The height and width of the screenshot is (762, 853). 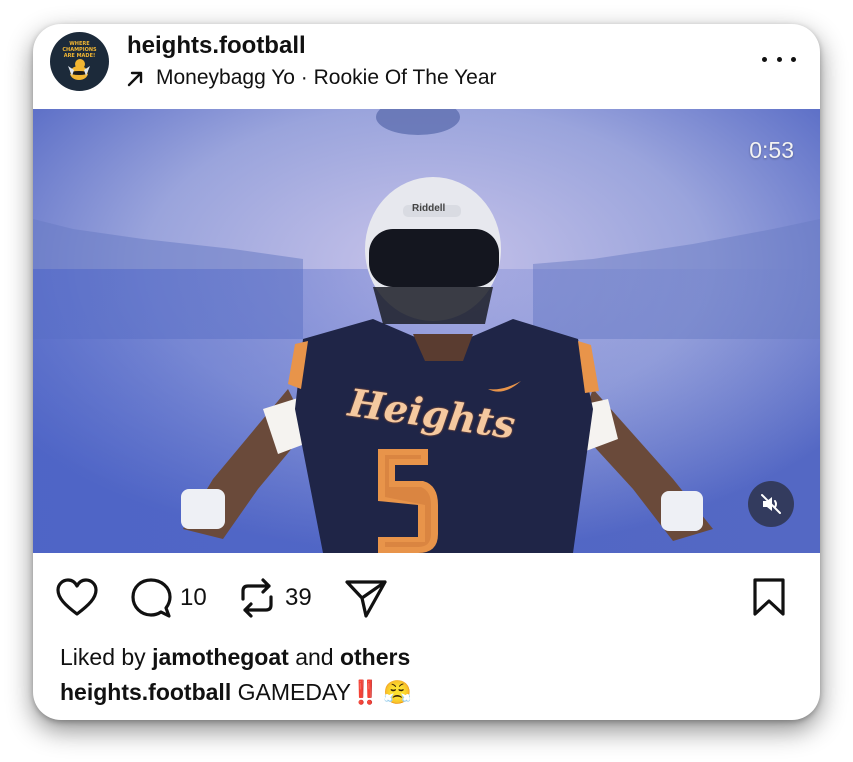 What do you see at coordinates (193, 597) in the screenshot?
I see `comment-count: 10` at bounding box center [193, 597].